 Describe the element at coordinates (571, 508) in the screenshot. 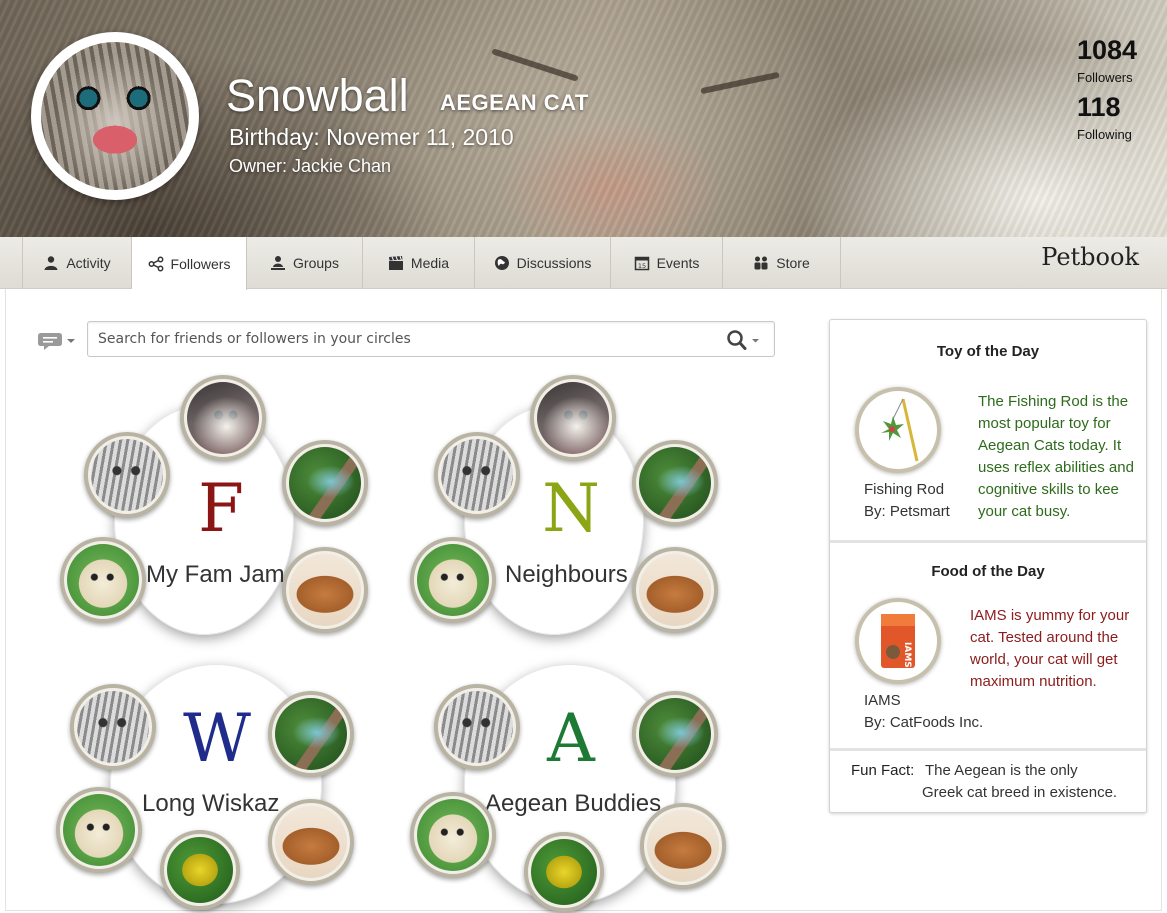

I see `circle-letter: N` at that location.